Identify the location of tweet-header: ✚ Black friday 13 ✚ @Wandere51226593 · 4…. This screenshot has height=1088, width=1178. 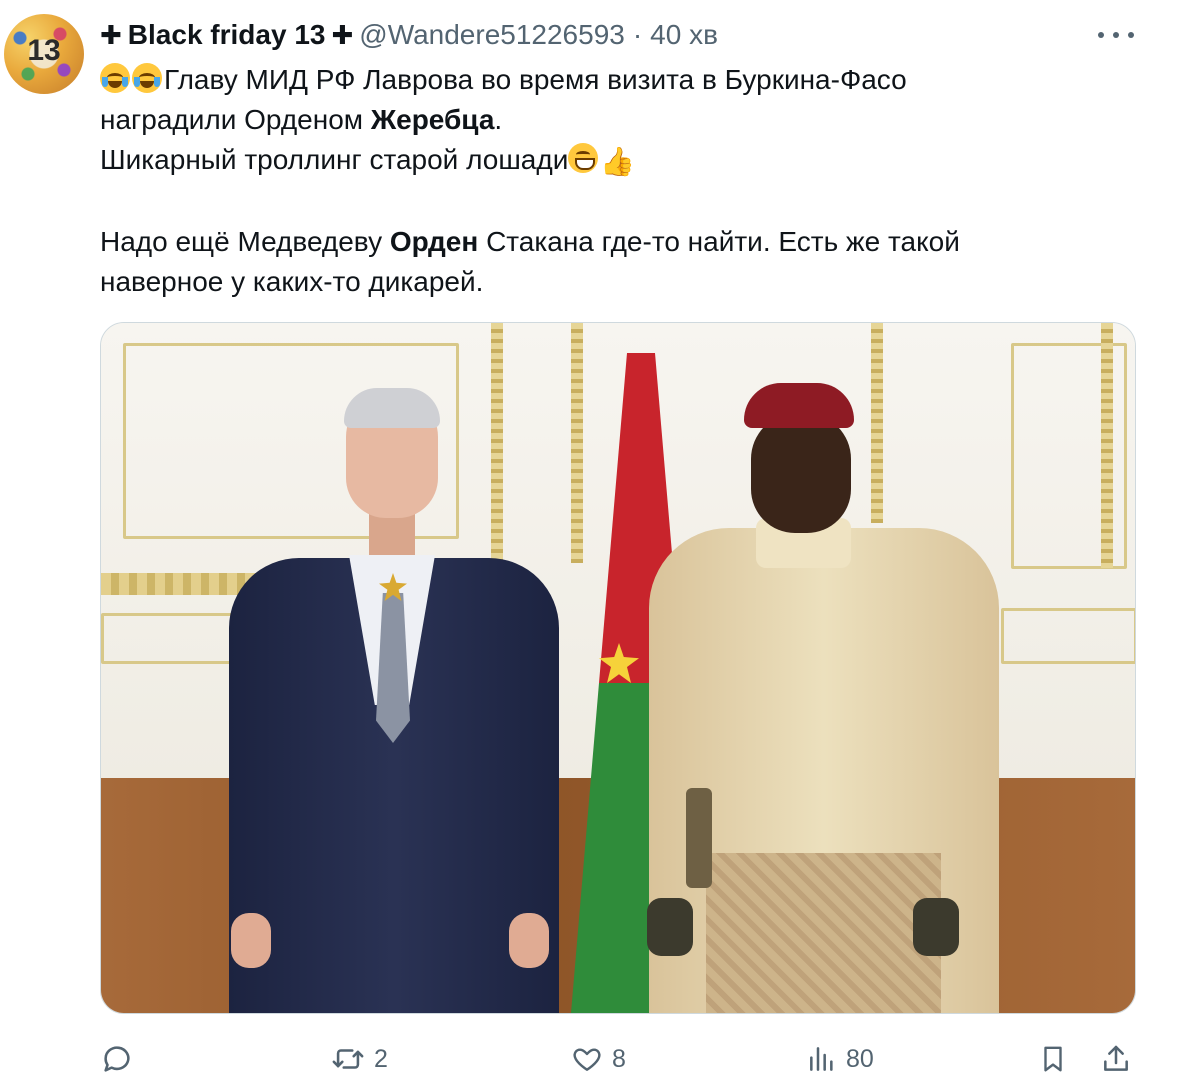
(579, 35).